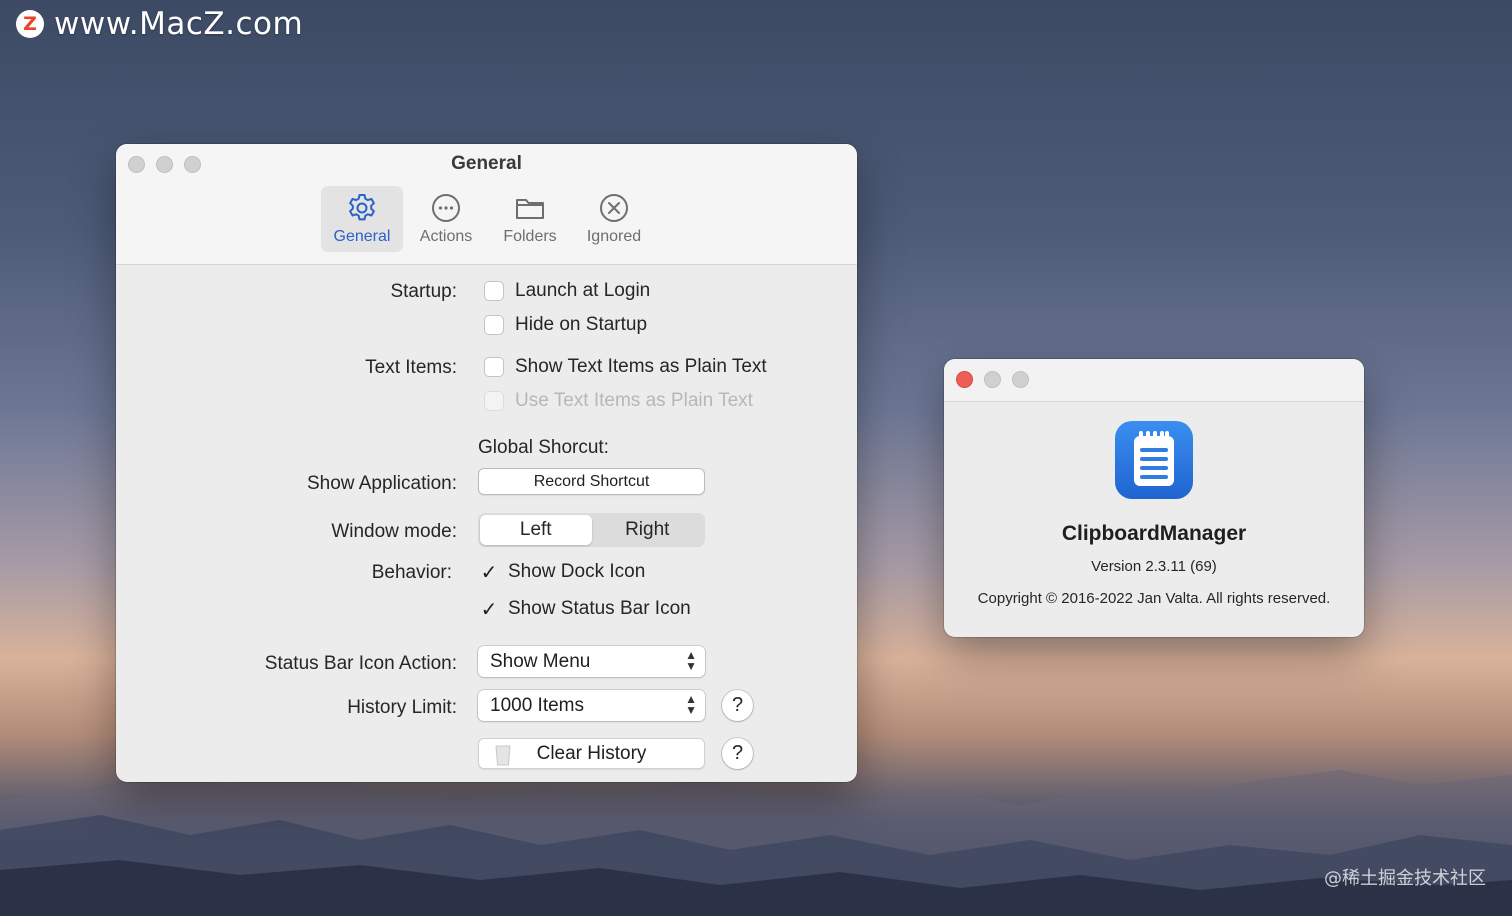 This screenshot has height=916, width=1512. What do you see at coordinates (30, 24) in the screenshot?
I see `watermark-logo-icon: Z` at bounding box center [30, 24].